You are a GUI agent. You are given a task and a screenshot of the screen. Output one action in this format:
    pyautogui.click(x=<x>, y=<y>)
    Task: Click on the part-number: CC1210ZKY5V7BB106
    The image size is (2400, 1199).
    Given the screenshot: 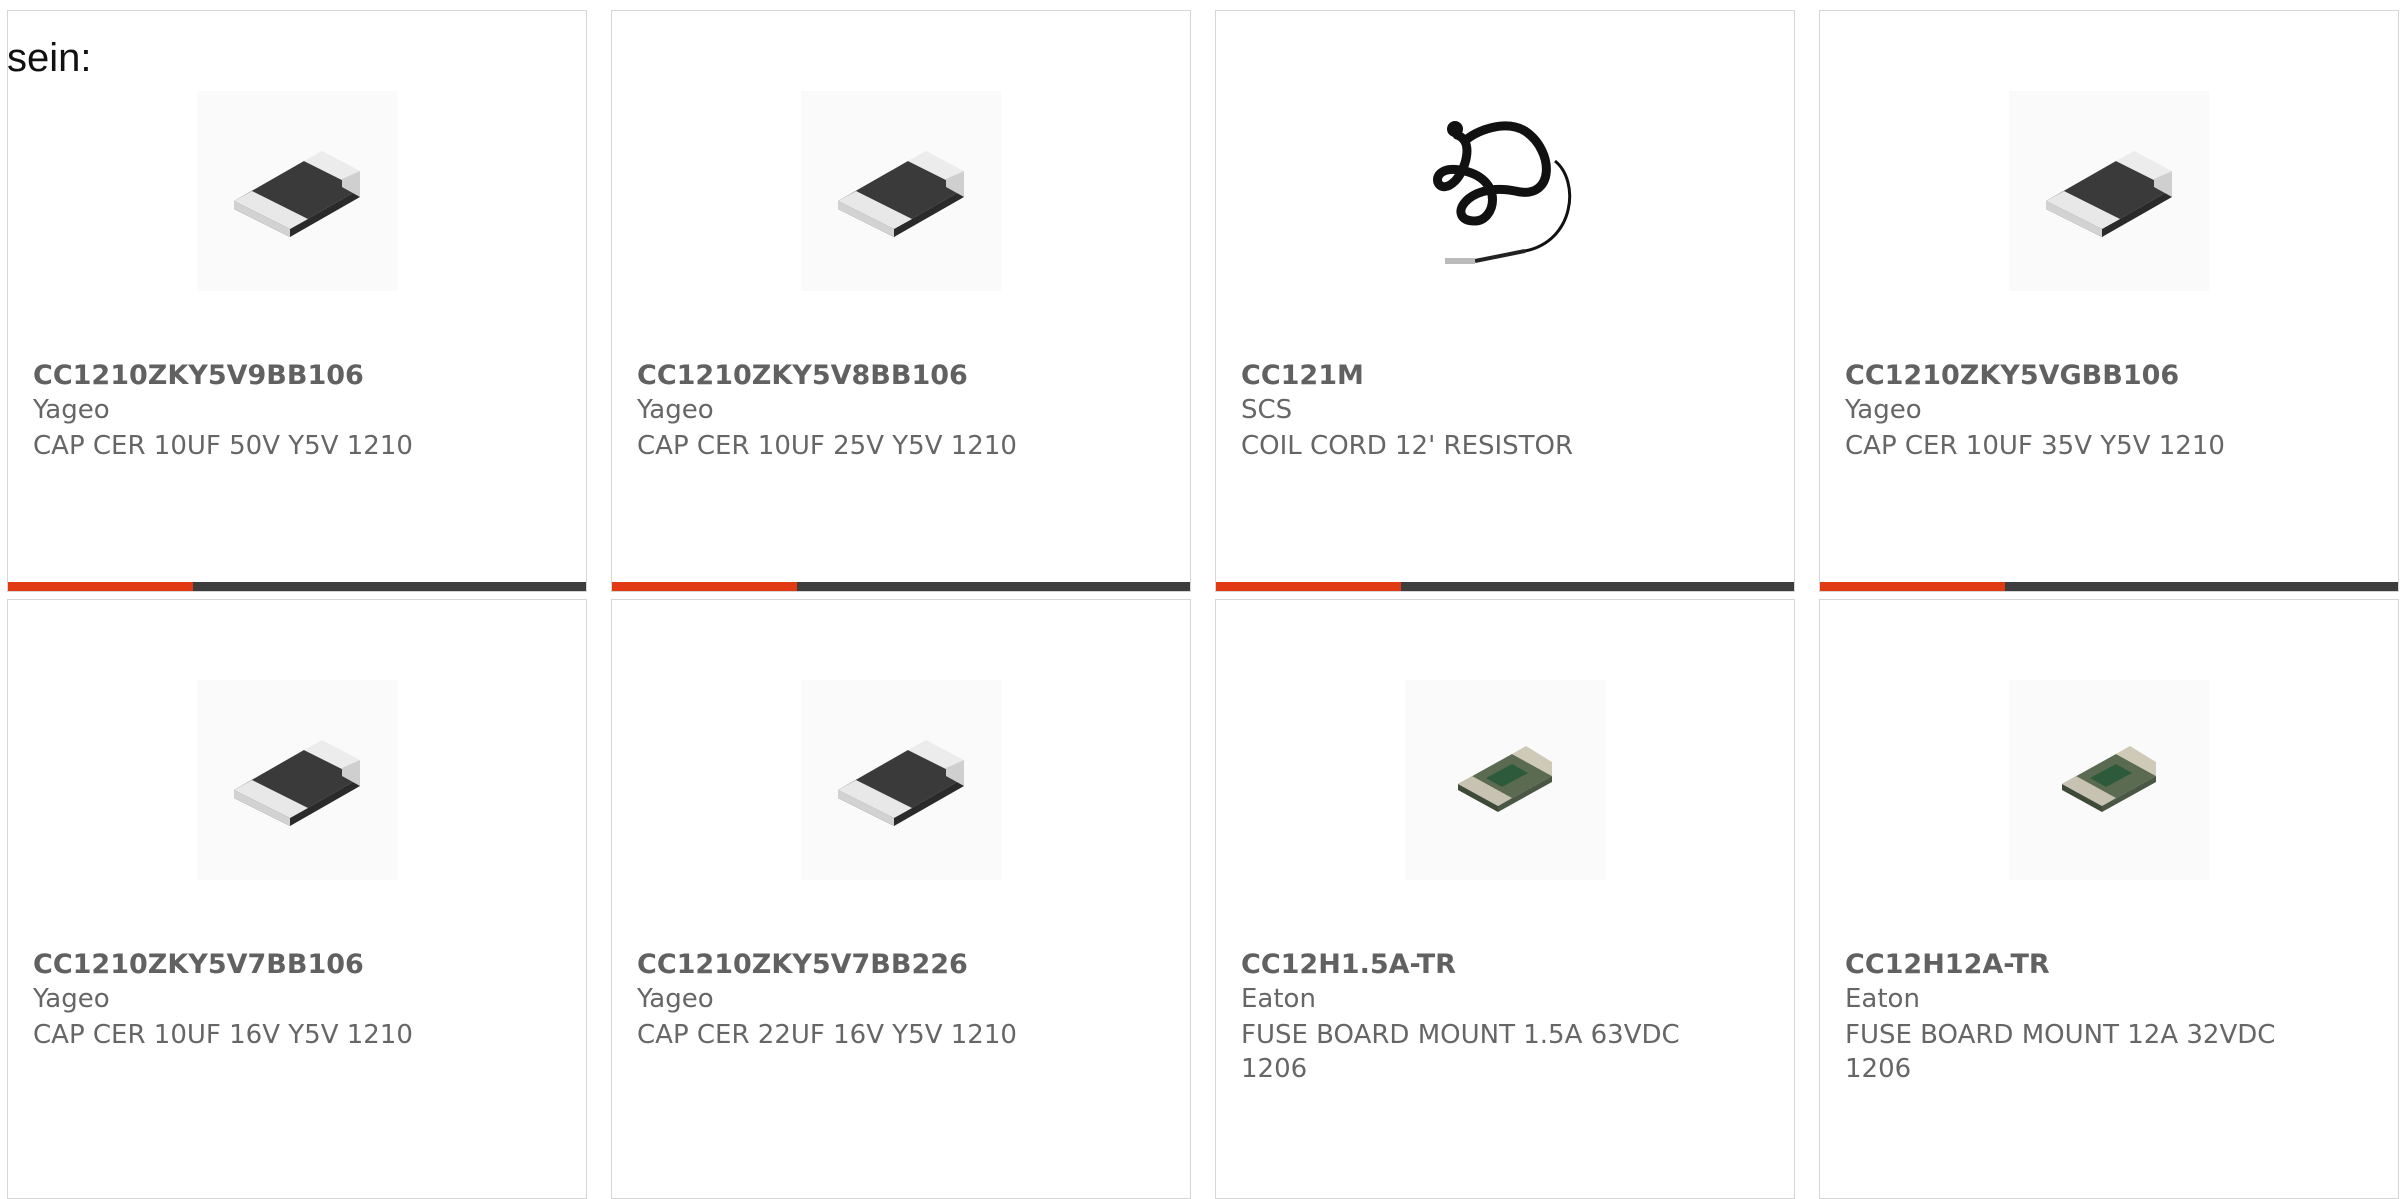 What is the action you would take?
    pyautogui.click(x=198, y=964)
    